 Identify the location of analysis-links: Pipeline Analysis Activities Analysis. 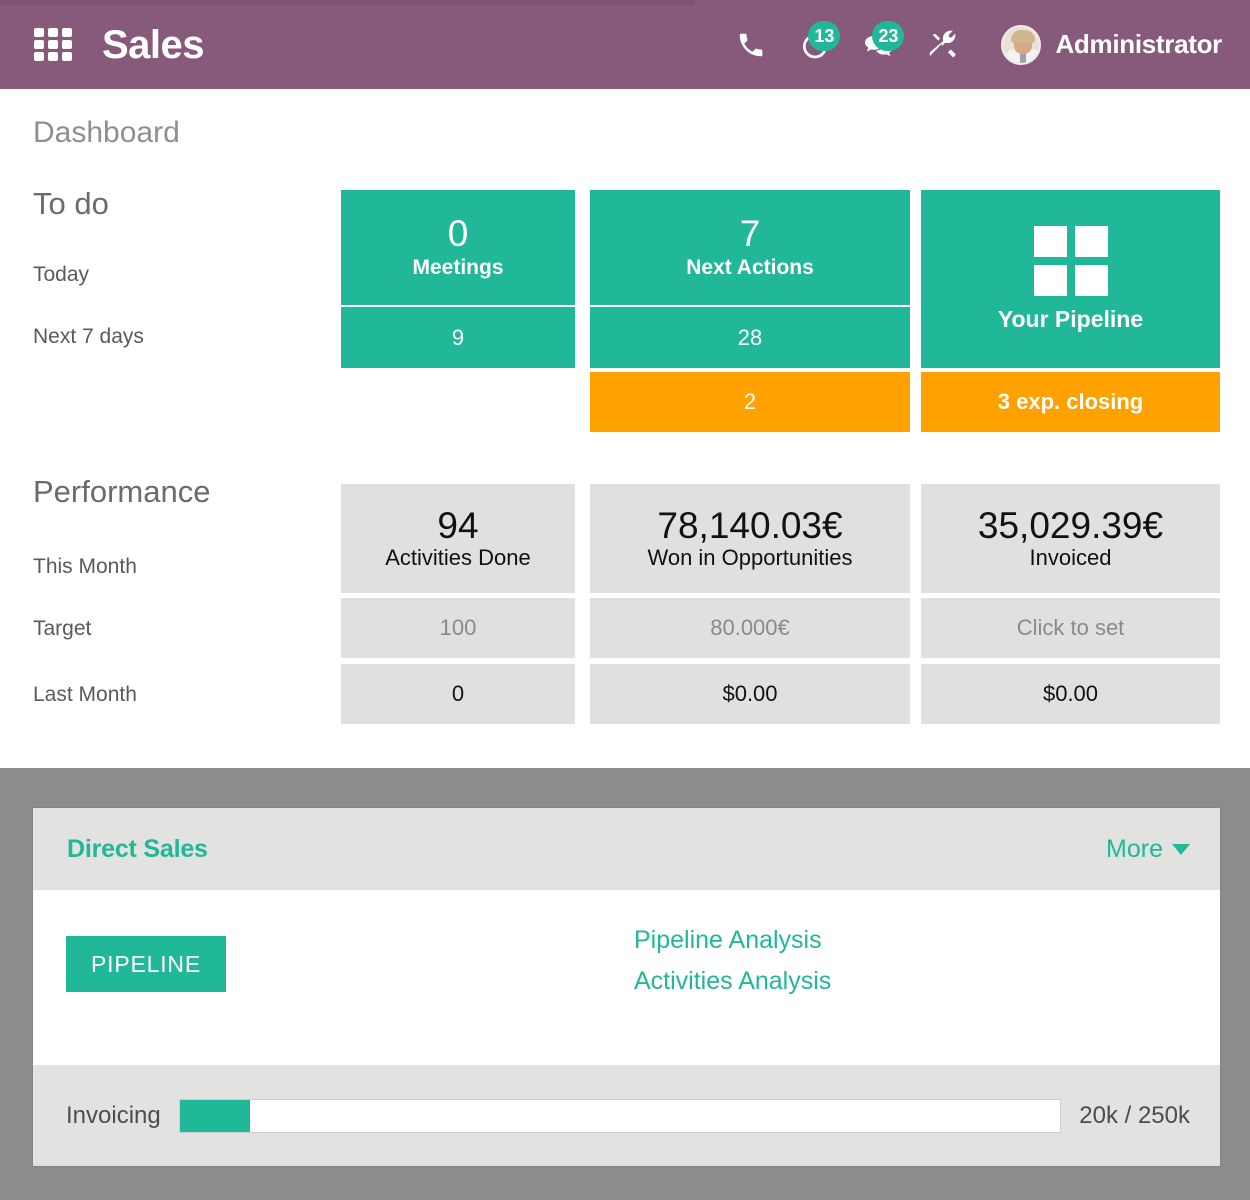
(732, 967).